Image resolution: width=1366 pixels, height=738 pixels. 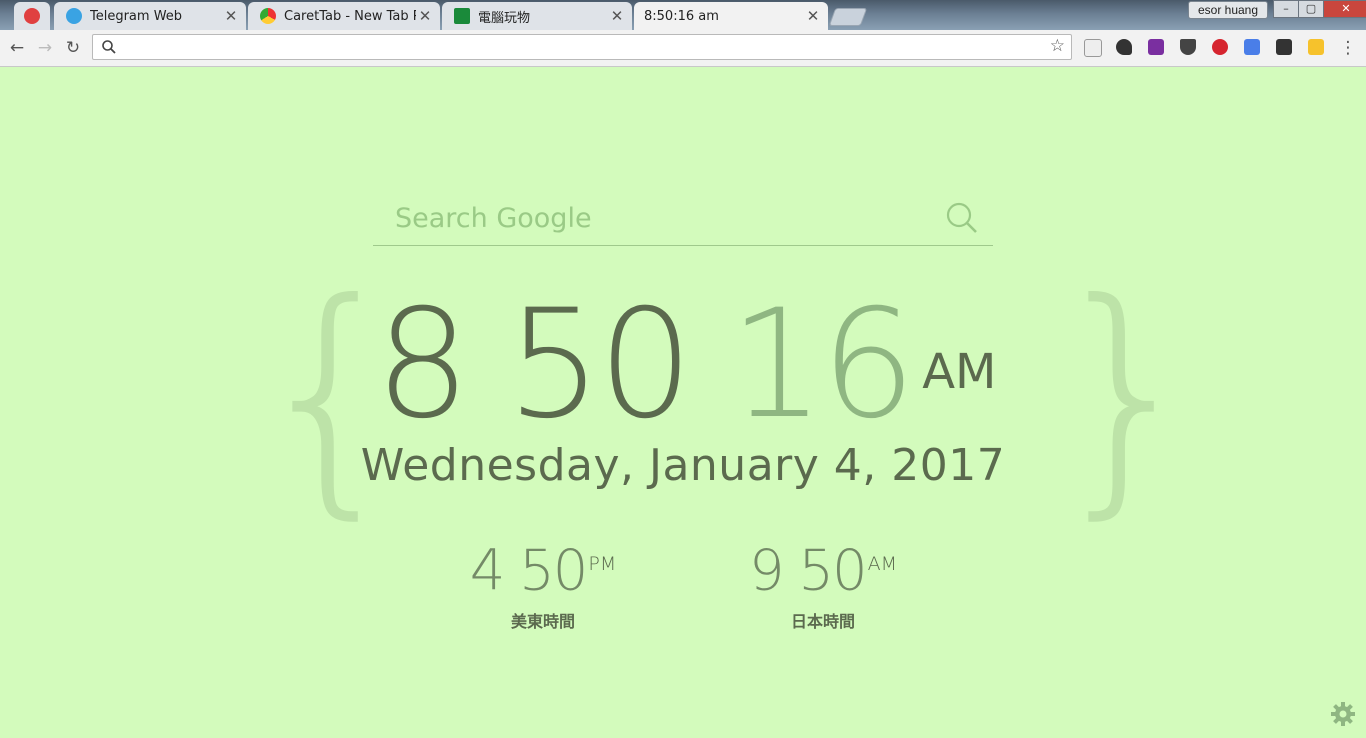 What do you see at coordinates (1188, 47) in the screenshot?
I see `pocket-icon` at bounding box center [1188, 47].